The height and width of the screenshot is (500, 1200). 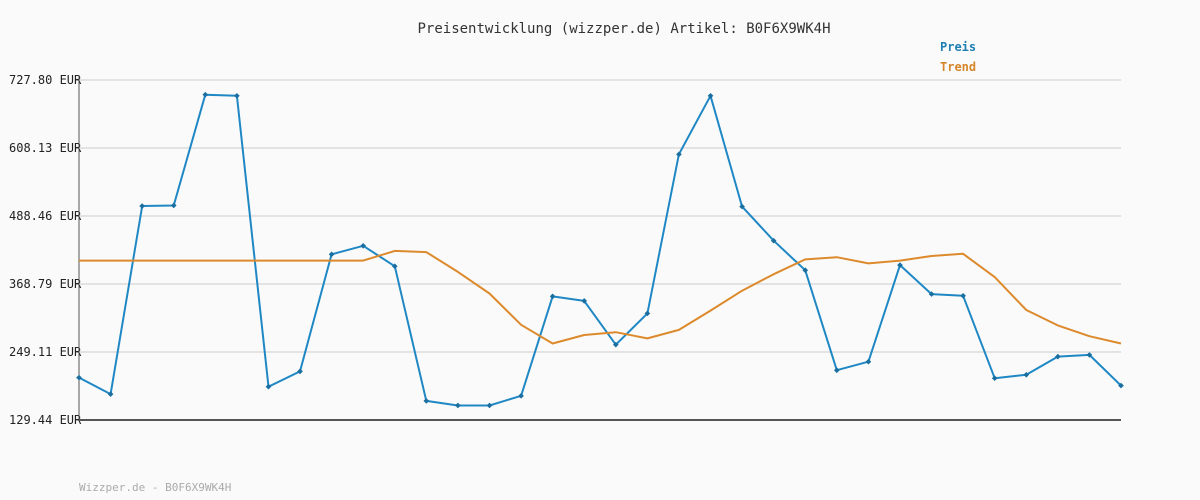 What do you see at coordinates (155, 487) in the screenshot?
I see `footer-credit: Wizzper.de - B0F6X9WK4H` at bounding box center [155, 487].